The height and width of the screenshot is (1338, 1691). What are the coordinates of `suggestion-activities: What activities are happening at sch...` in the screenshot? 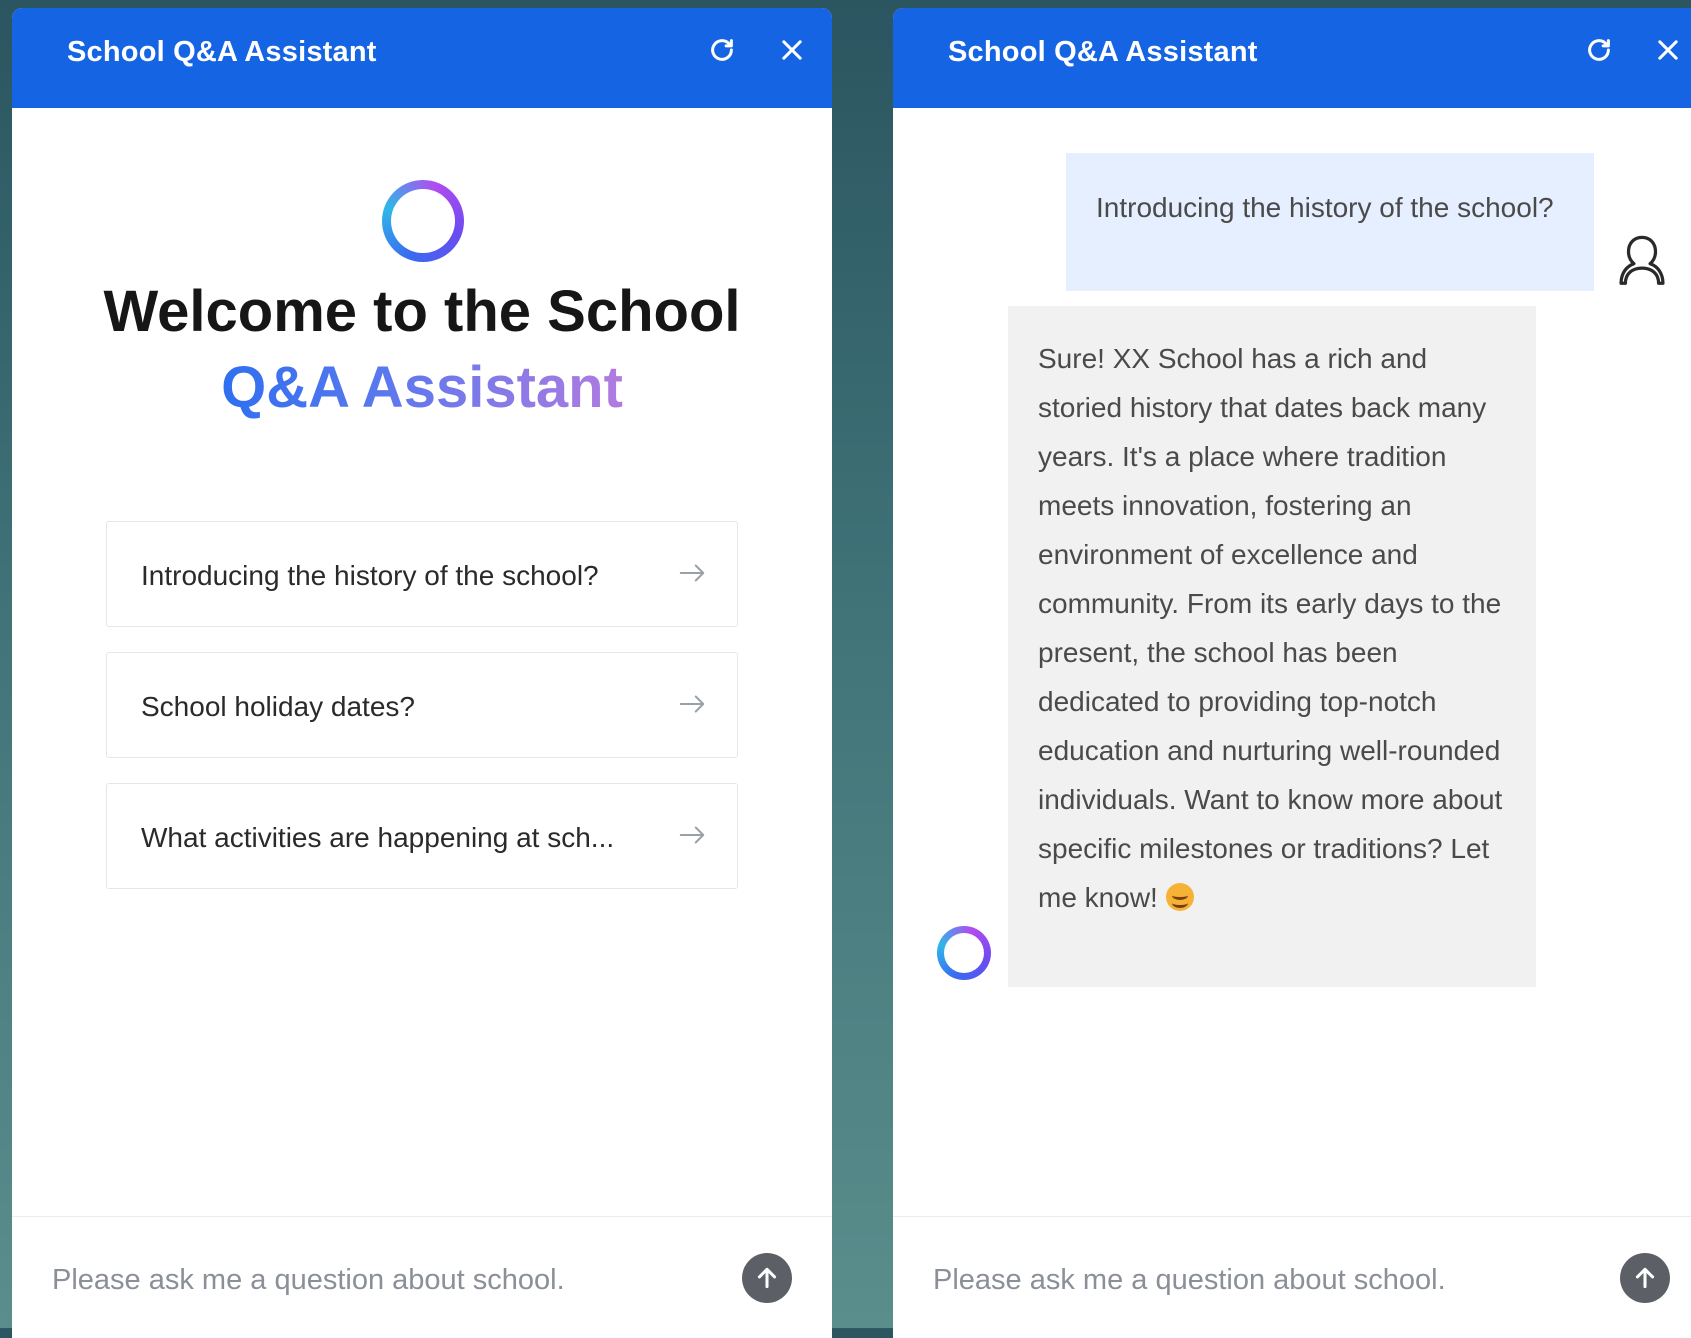 It's located at (422, 836).